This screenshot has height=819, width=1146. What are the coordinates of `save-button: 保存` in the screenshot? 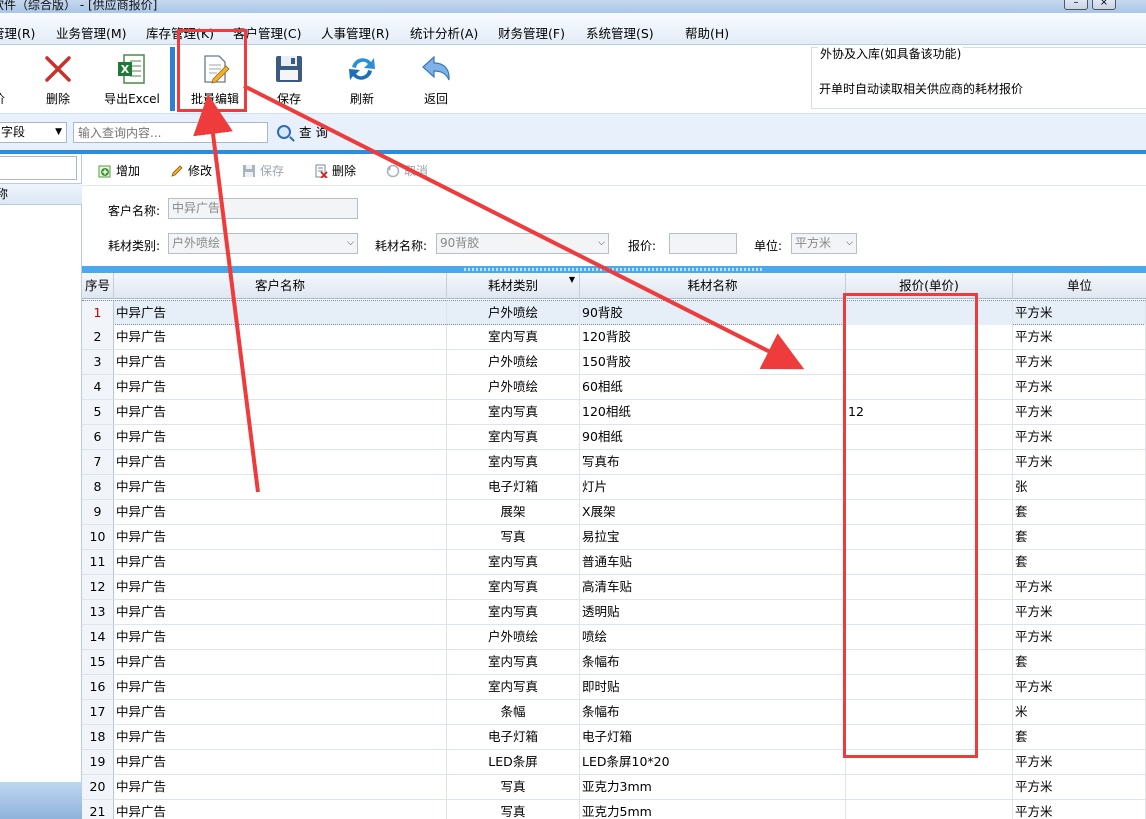 It's located at (289, 79).